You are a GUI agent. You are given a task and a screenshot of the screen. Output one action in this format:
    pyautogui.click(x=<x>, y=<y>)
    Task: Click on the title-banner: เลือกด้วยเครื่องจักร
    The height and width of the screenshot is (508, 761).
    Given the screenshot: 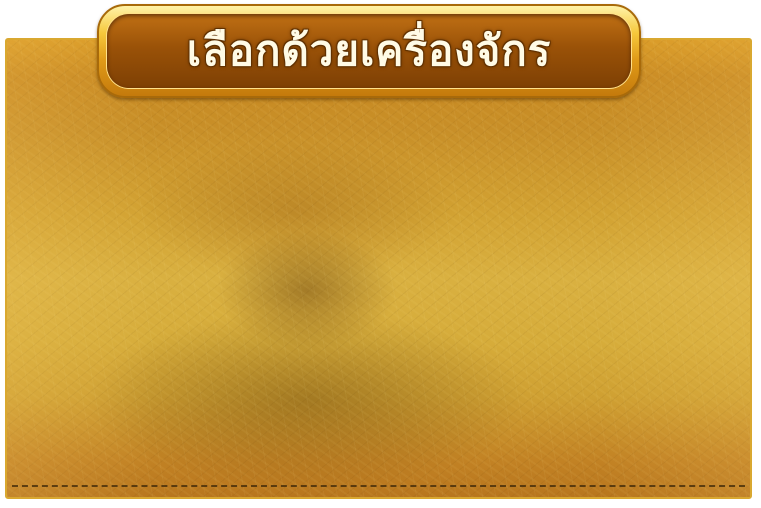 What is the action you would take?
    pyautogui.click(x=369, y=51)
    